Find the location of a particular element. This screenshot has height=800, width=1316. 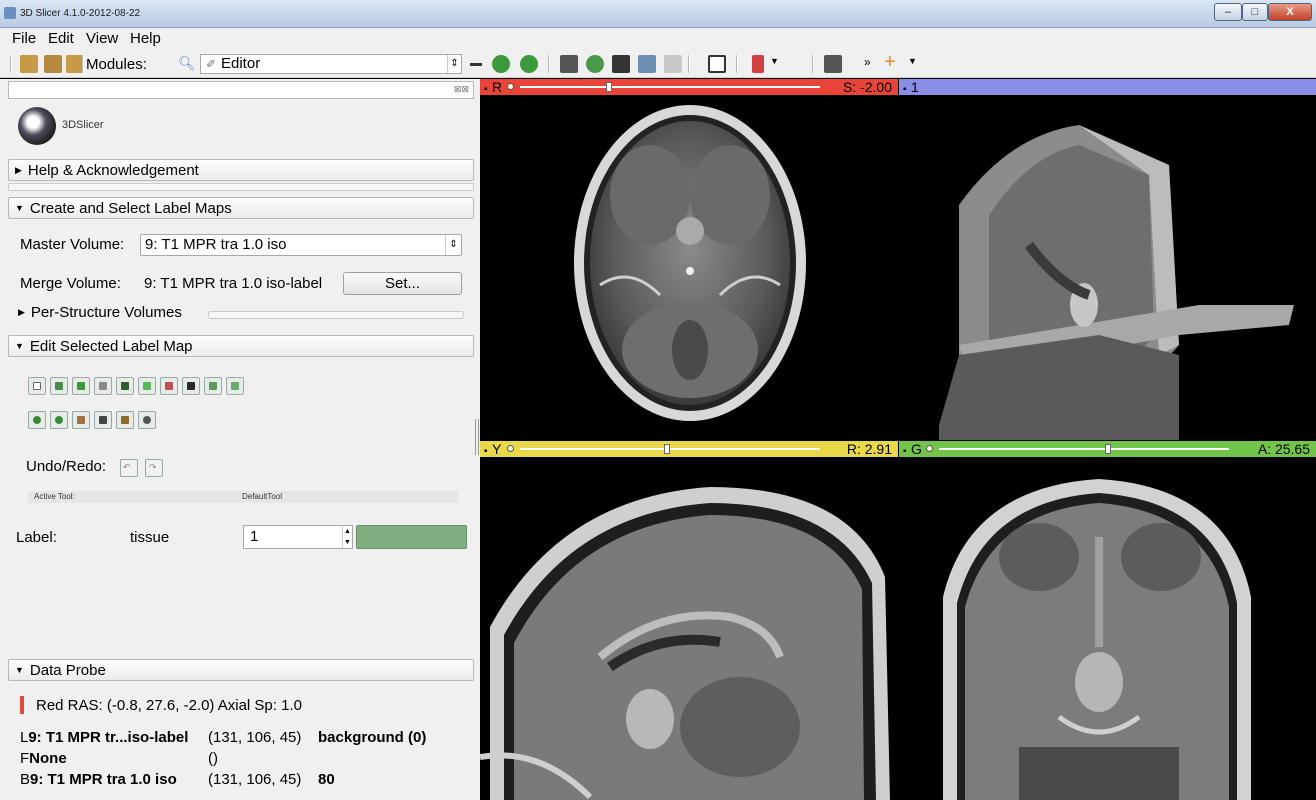

overflow-icon: » is located at coordinates (867, 62).